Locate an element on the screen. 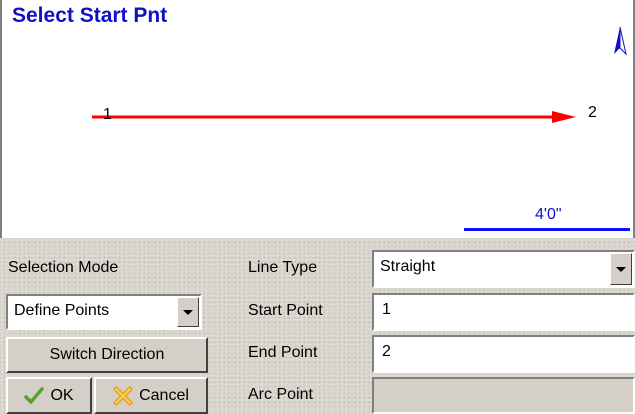 Image resolution: width=635 pixels, height=414 pixels. cancel-label: Cancel is located at coordinates (164, 395).